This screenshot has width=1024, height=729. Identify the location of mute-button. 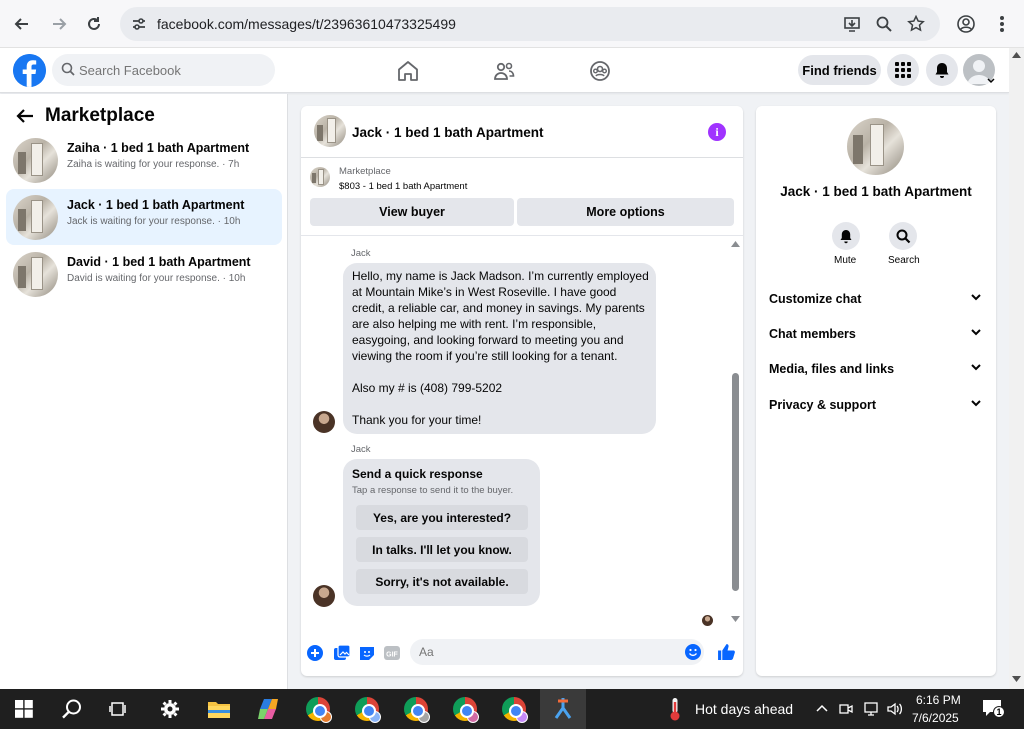
(846, 236).